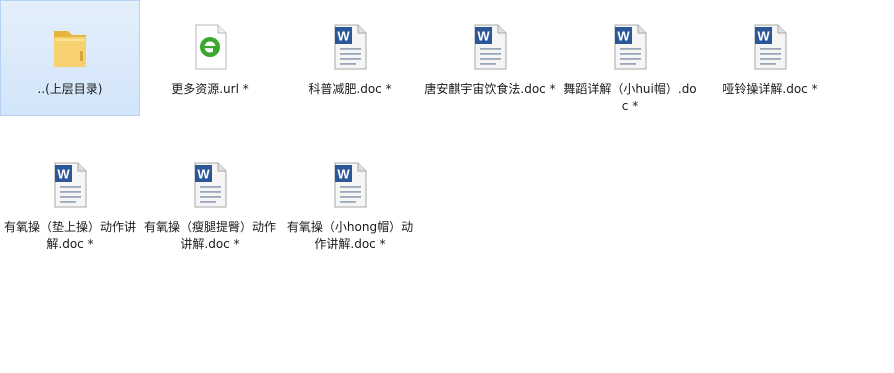 The width and height of the screenshot is (894, 373). Describe the element at coordinates (770, 89) in the screenshot. I see `file-item-label: 哑铃操详解.doc *` at that location.